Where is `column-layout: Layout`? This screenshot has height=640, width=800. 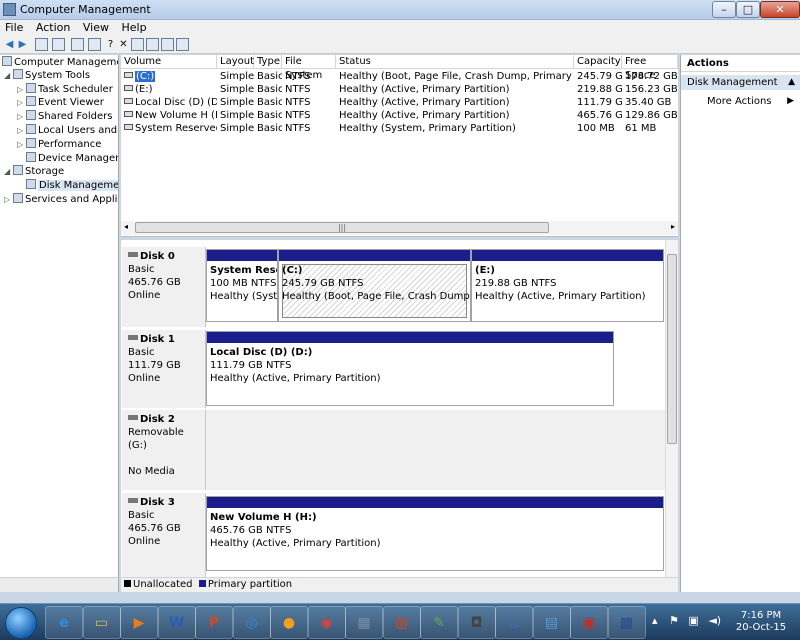
column-layout: Layout is located at coordinates (235, 62).